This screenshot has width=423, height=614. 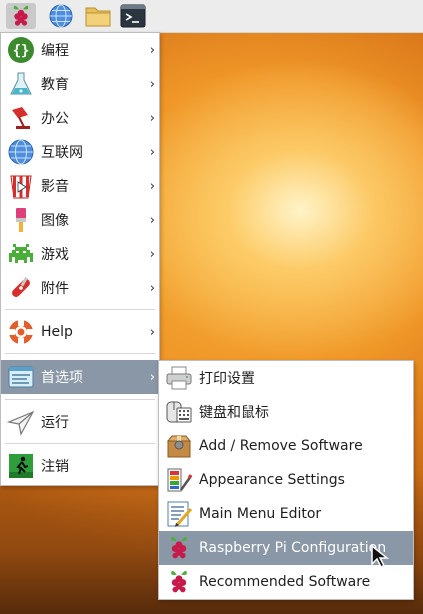 I want to click on accessories-icon, so click(x=21, y=288).